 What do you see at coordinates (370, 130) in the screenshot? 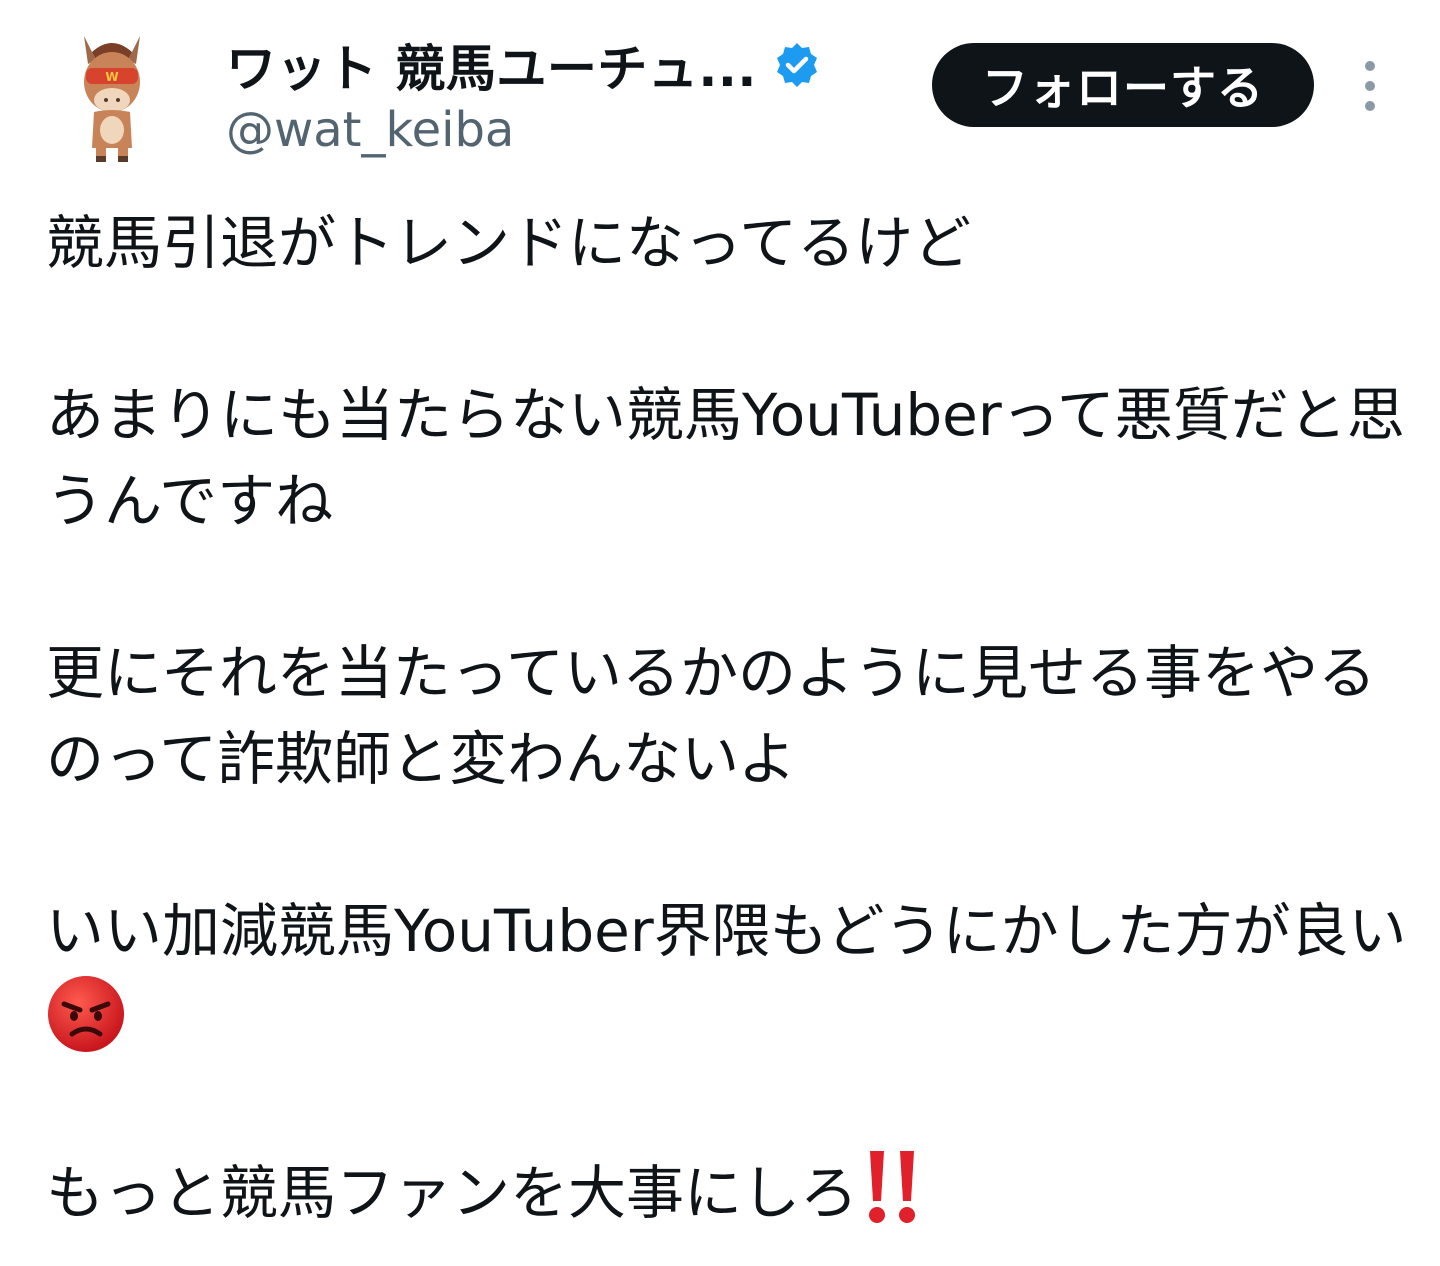
I see `author-handle: @wat_keiba` at bounding box center [370, 130].